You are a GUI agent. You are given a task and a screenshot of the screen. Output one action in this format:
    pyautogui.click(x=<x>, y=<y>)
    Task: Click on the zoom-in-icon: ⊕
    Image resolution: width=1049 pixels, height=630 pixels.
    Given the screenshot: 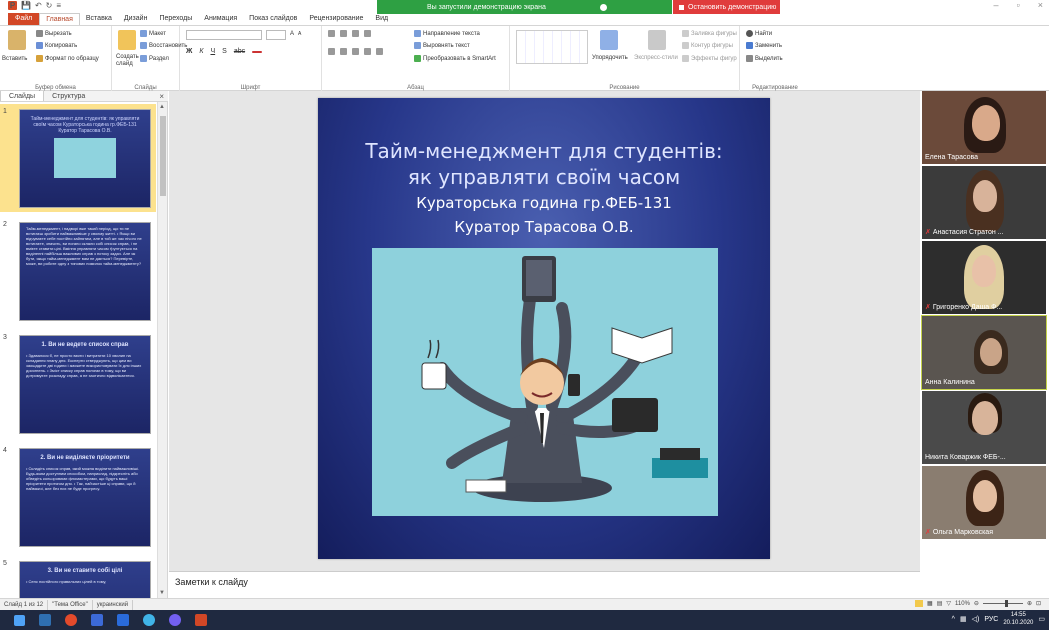 What is the action you would take?
    pyautogui.click(x=1029, y=603)
    